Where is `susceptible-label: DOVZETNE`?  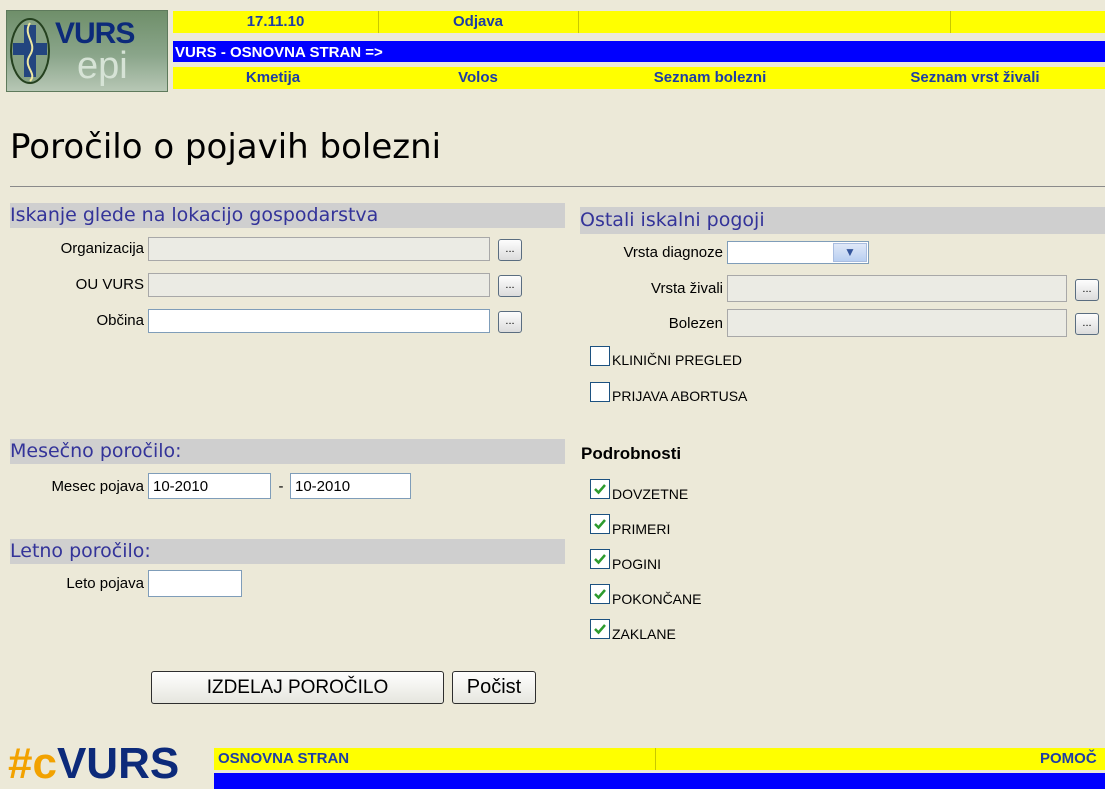 susceptible-label: DOVZETNE is located at coordinates (650, 494).